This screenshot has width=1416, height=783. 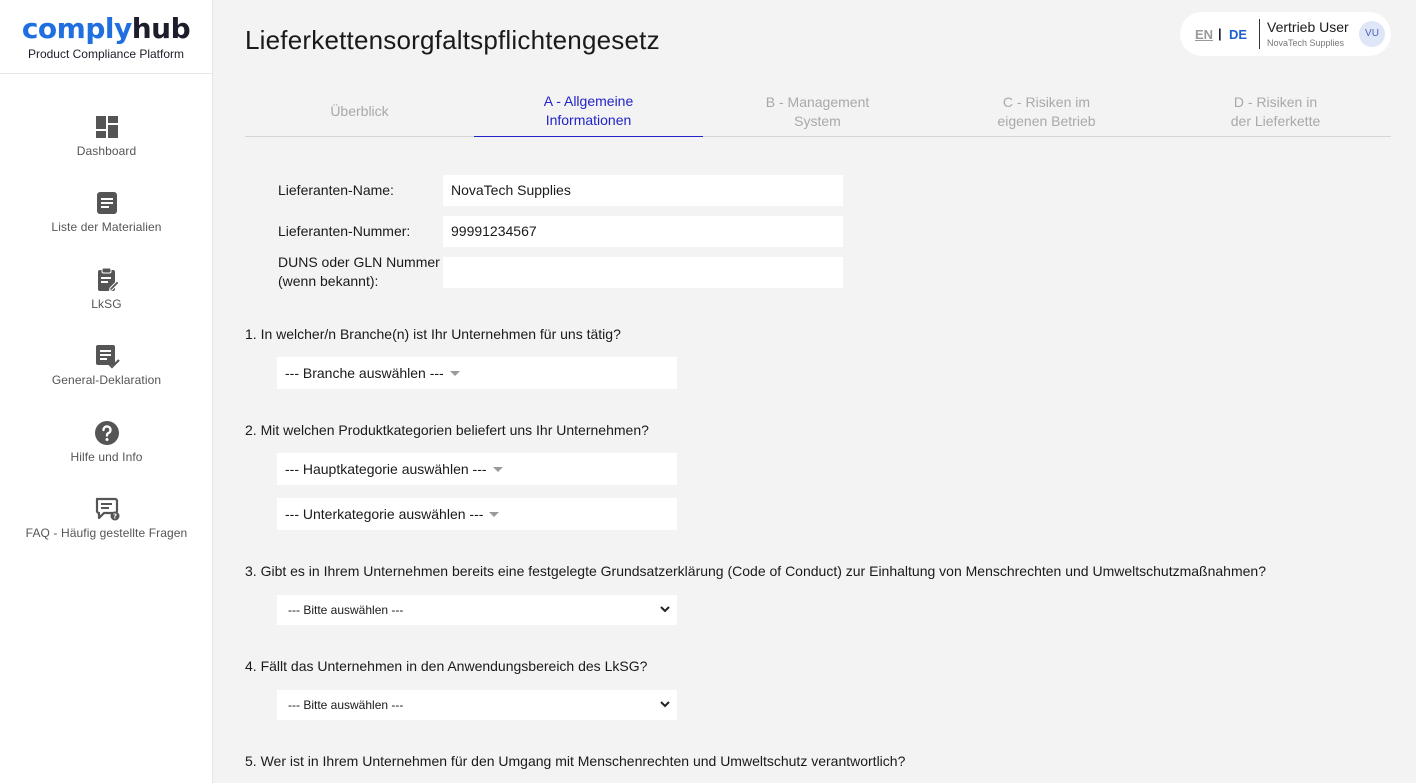 I want to click on sidebar-item-general-deklaration: General-Deklaration, so click(x=106, y=364).